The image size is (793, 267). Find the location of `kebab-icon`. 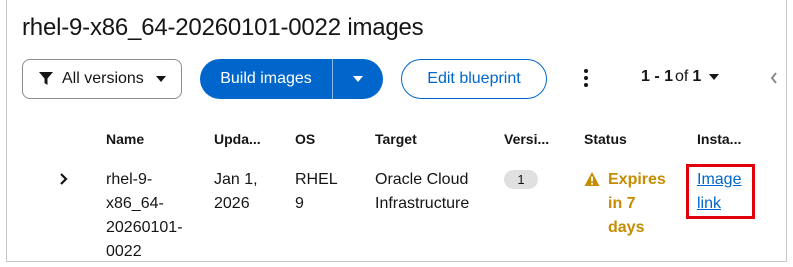

kebab-icon is located at coordinates (586, 78).